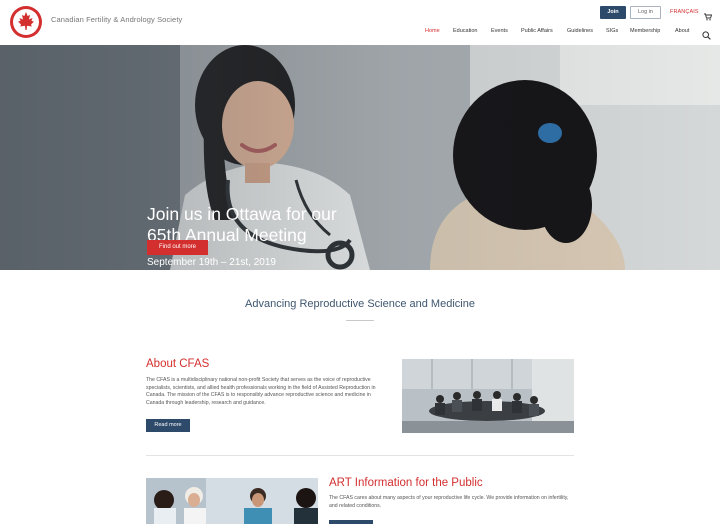  What do you see at coordinates (708, 14) in the screenshot?
I see `cart-icon` at bounding box center [708, 14].